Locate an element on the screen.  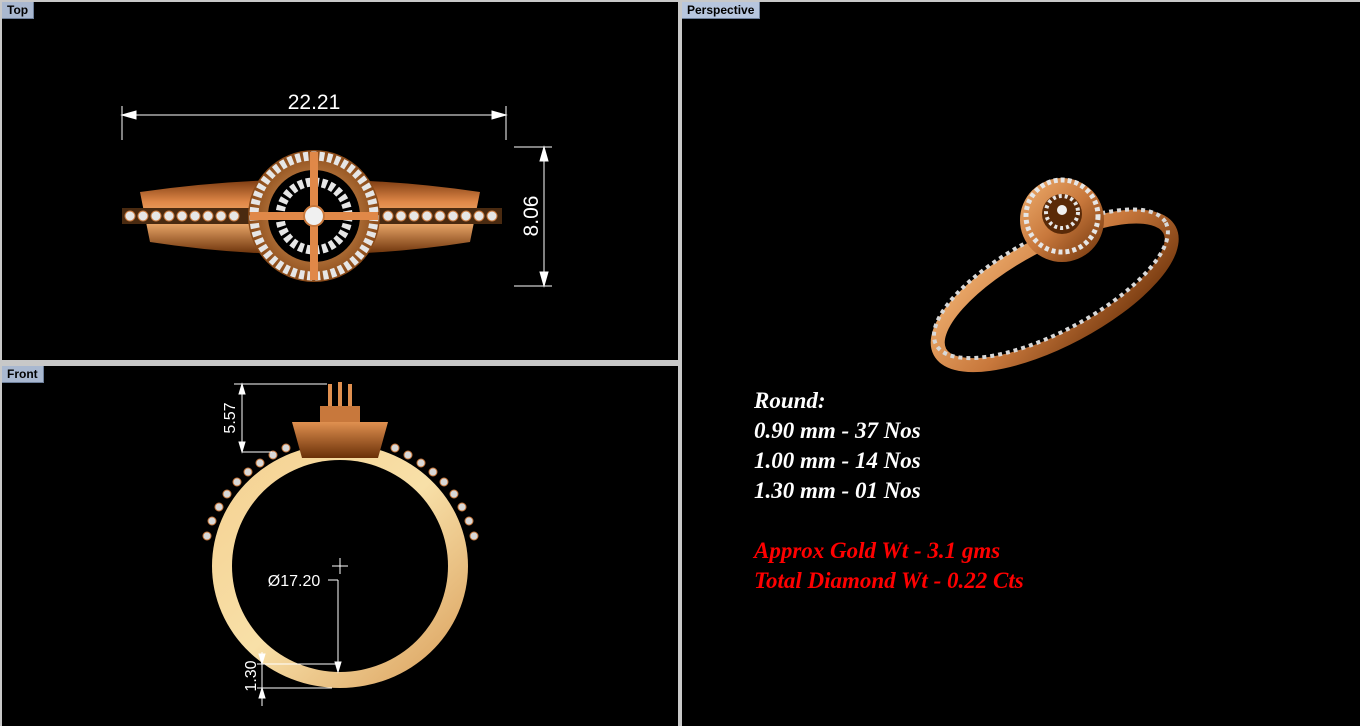
setting-prongs is located at coordinates (340, 414).